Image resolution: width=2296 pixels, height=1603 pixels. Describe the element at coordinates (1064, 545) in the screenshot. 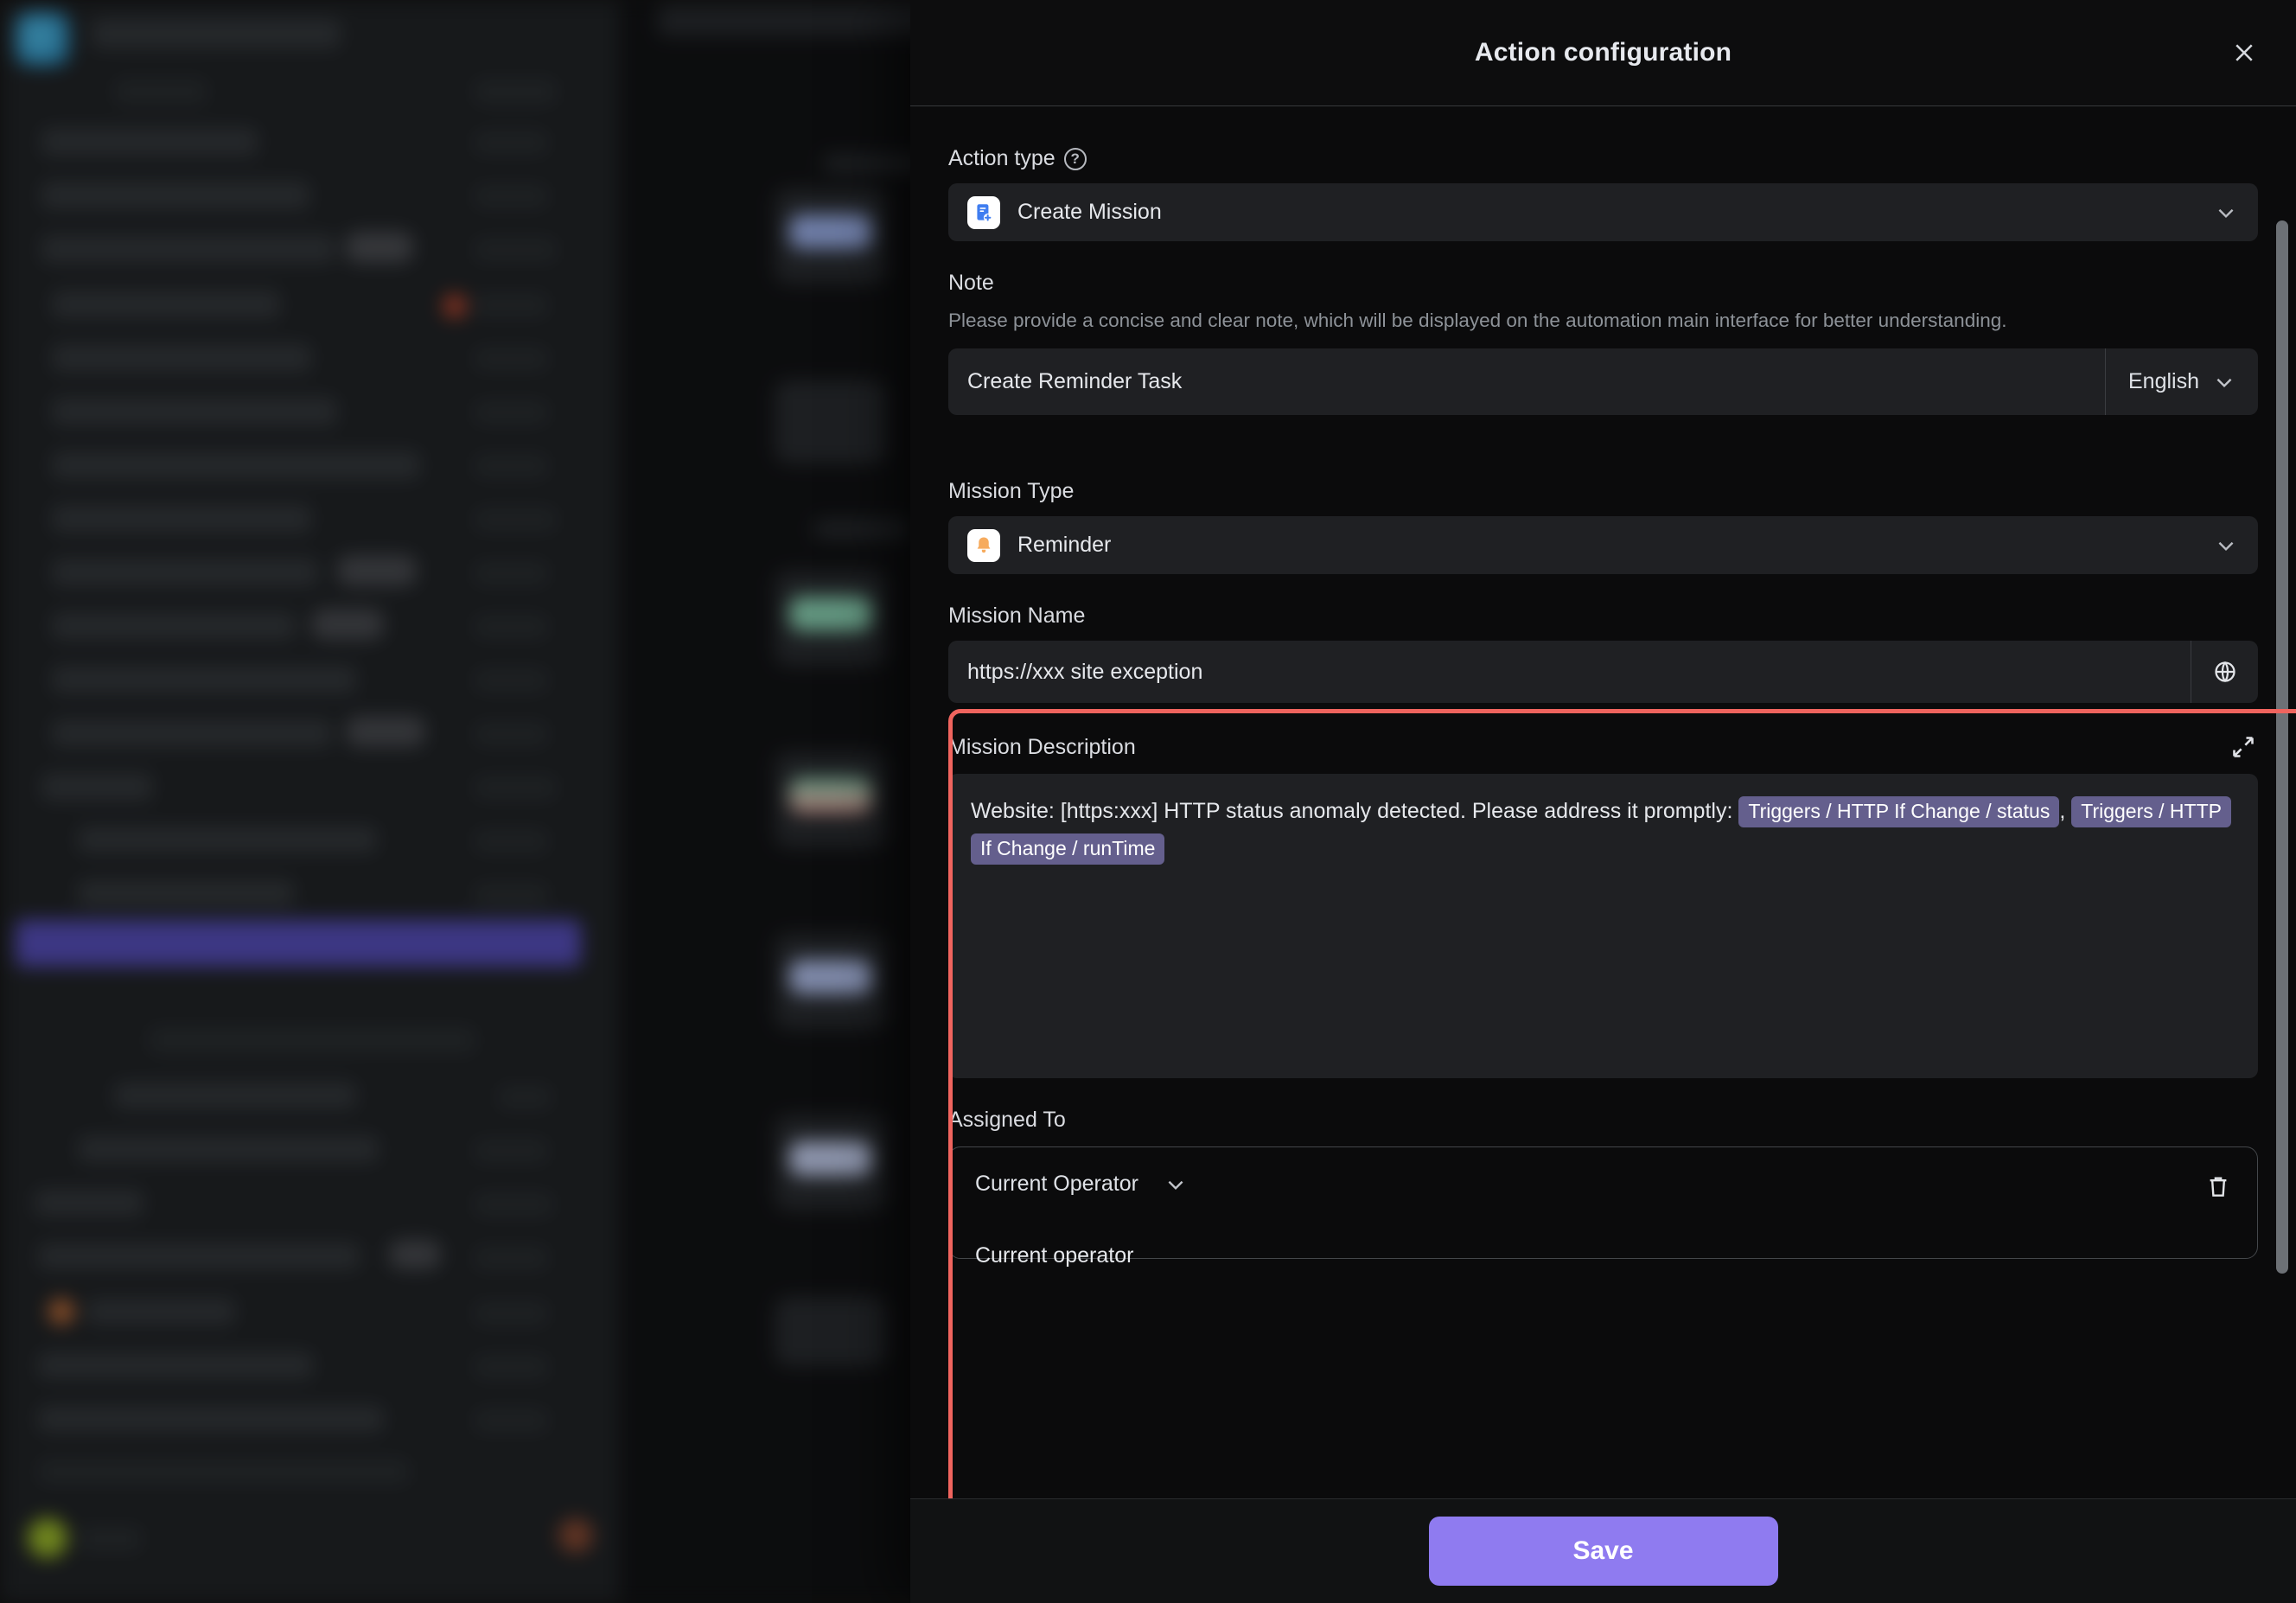

I see `mission-type-value: Reminder` at that location.